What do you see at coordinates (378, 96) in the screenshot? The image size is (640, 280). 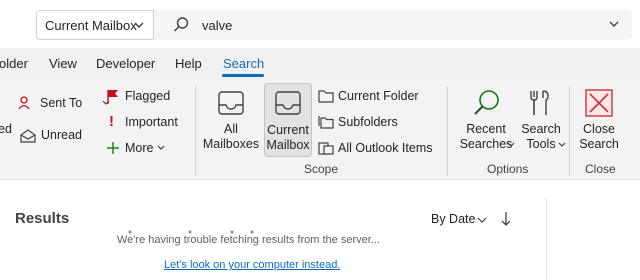 I see `current-folder-label: Current Folder` at bounding box center [378, 96].